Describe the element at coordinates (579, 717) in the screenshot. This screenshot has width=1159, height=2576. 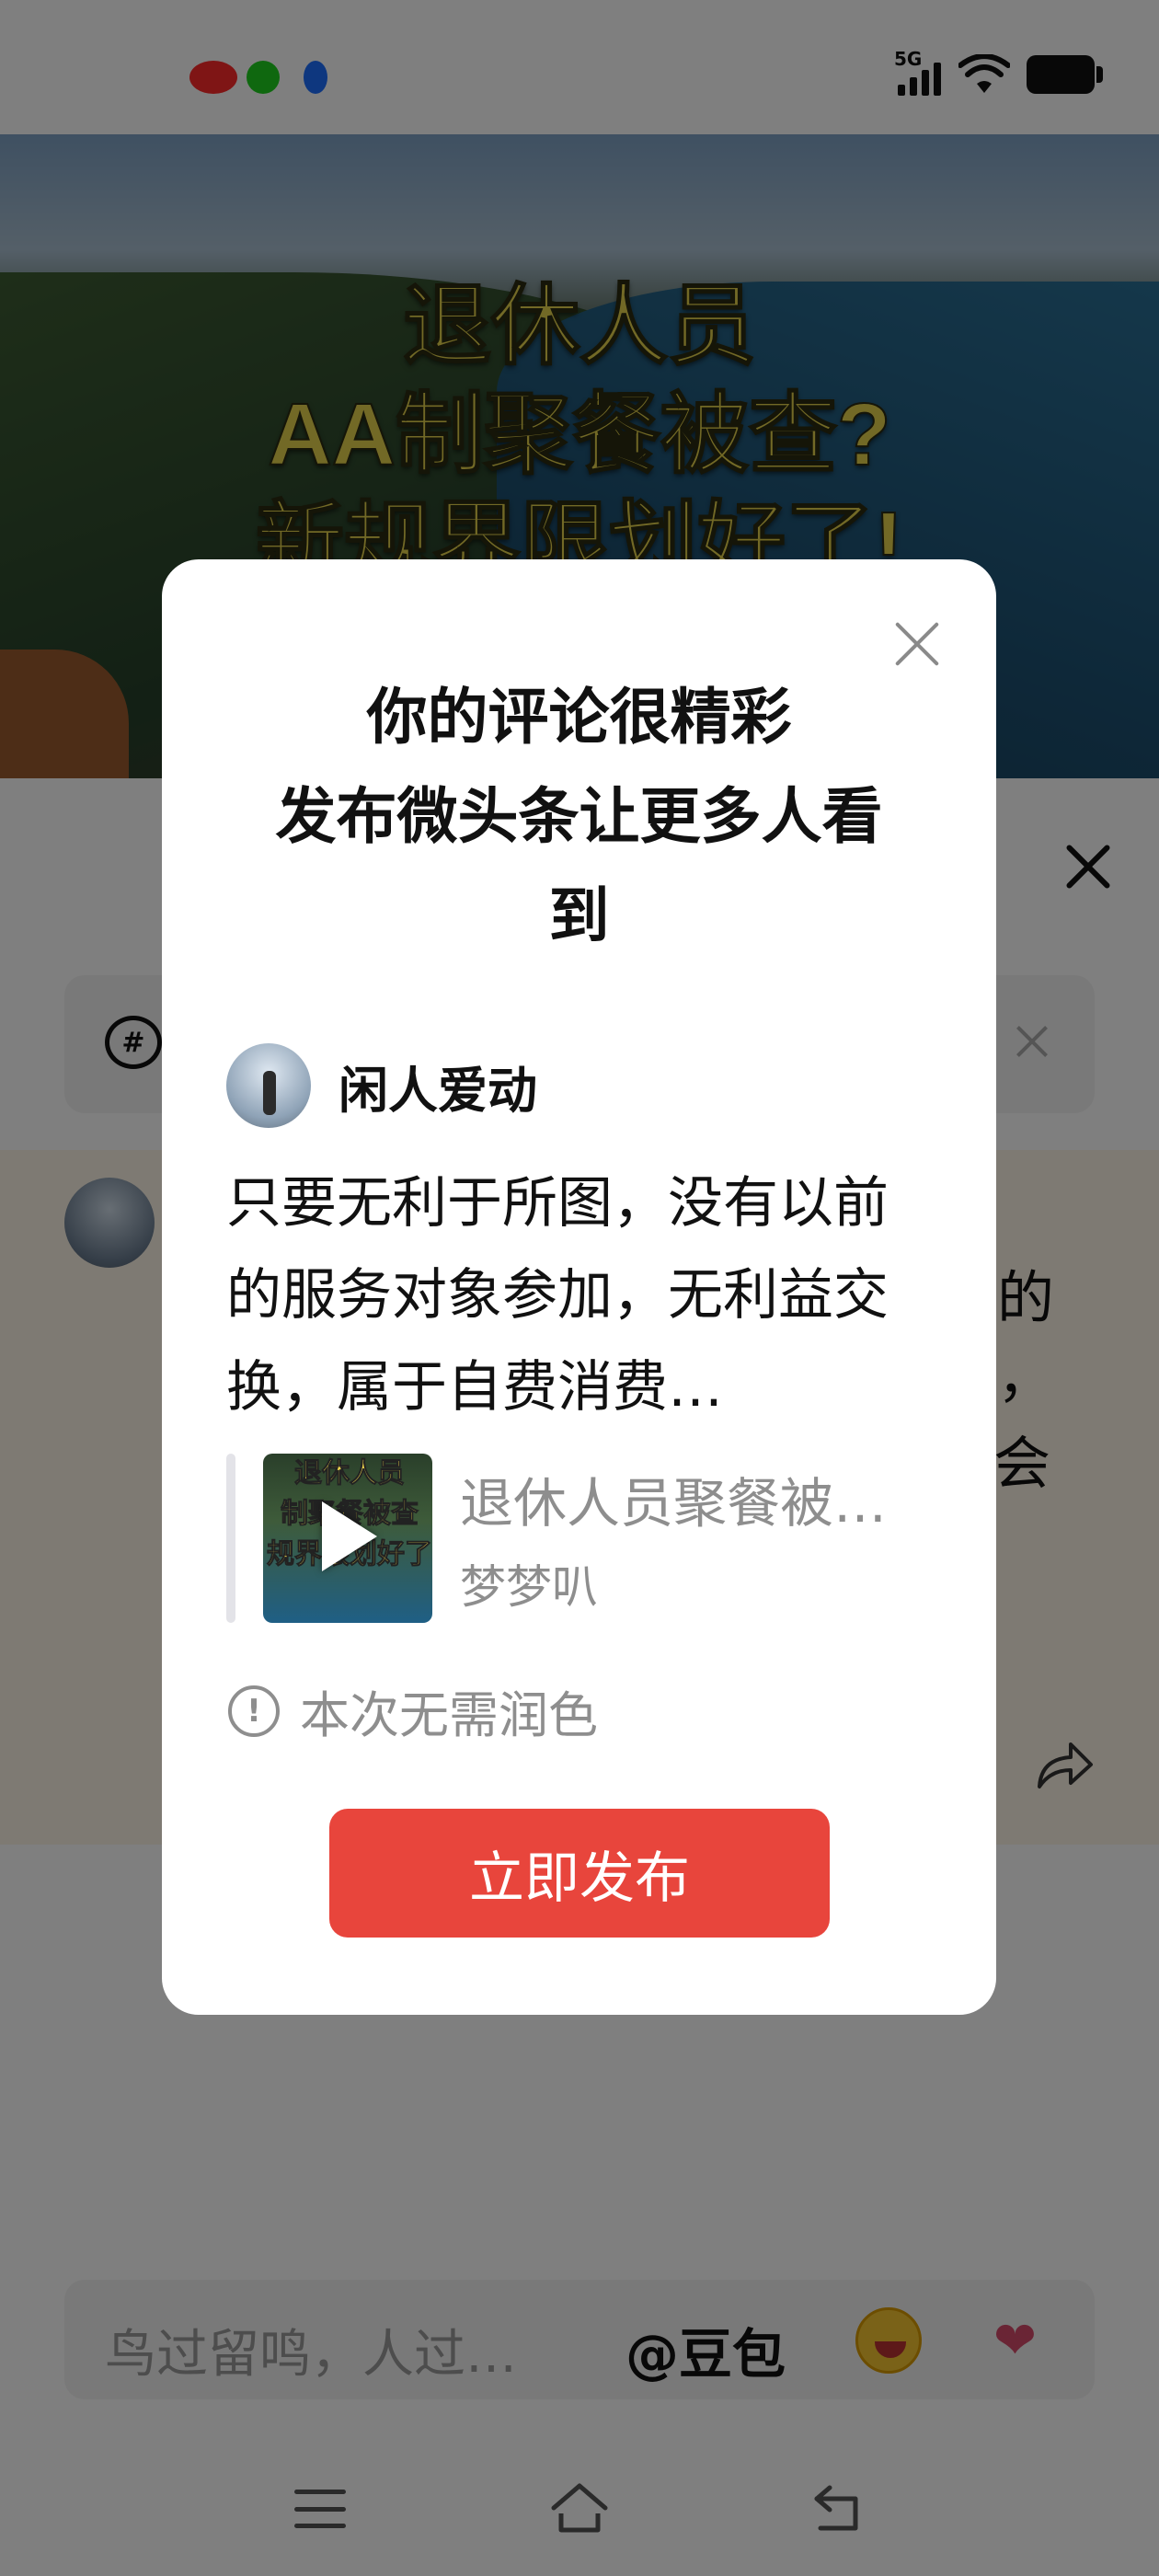
I see `dialog-title-line: 你的评论很精彩` at that location.